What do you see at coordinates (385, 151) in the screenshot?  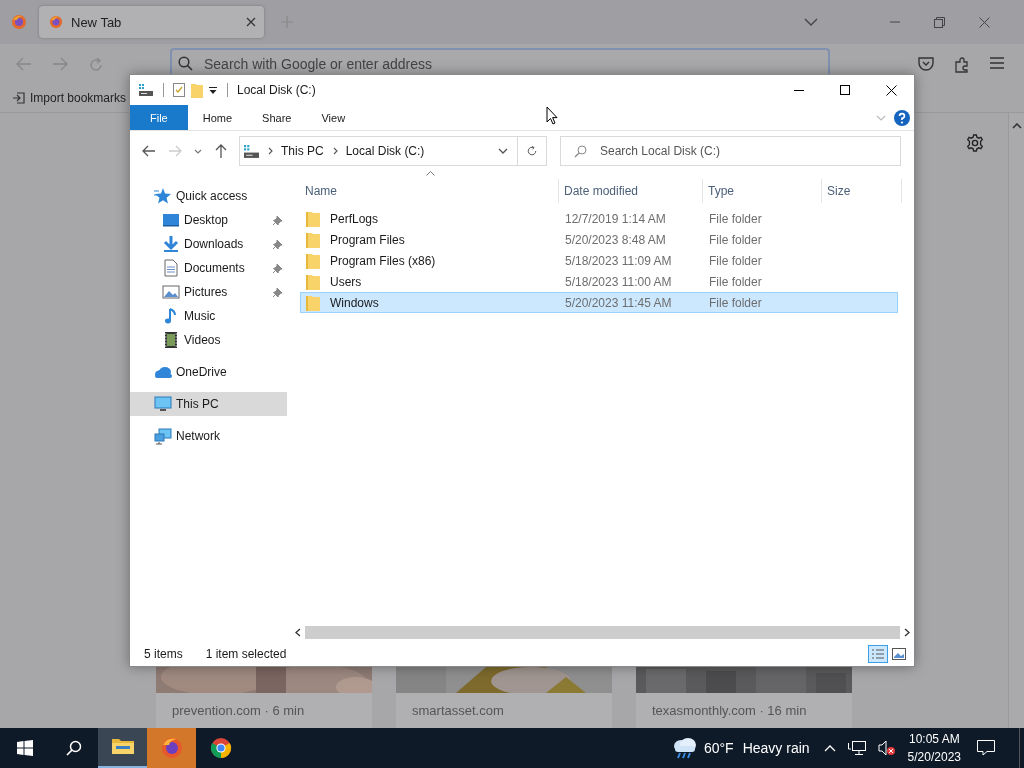 I see `breadcrumb-item: Local Disk (C:)` at bounding box center [385, 151].